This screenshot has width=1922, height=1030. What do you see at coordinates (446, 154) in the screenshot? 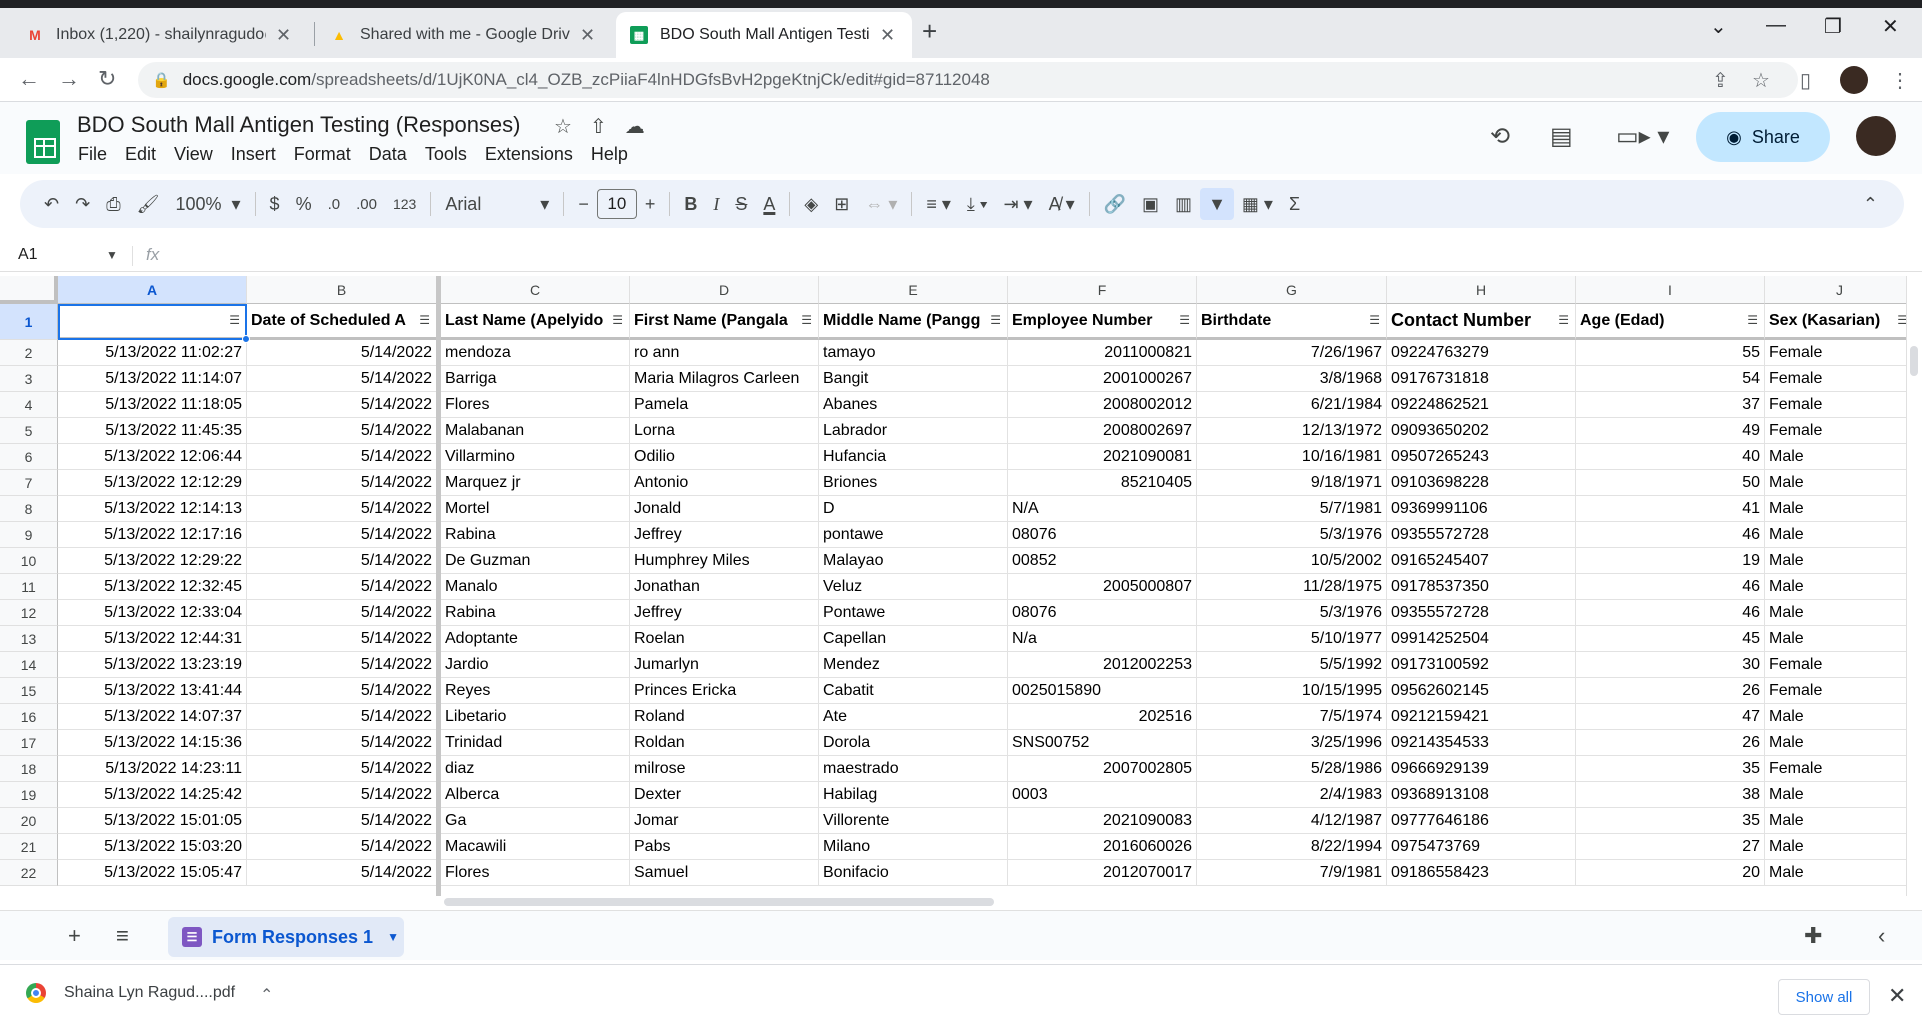
I see `menu-tools: Tools` at bounding box center [446, 154].